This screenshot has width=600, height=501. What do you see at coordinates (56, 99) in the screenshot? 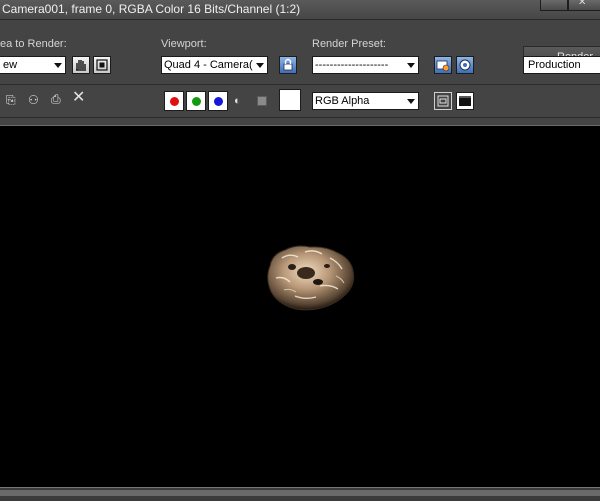
I see `print-icon: ⎙` at bounding box center [56, 99].